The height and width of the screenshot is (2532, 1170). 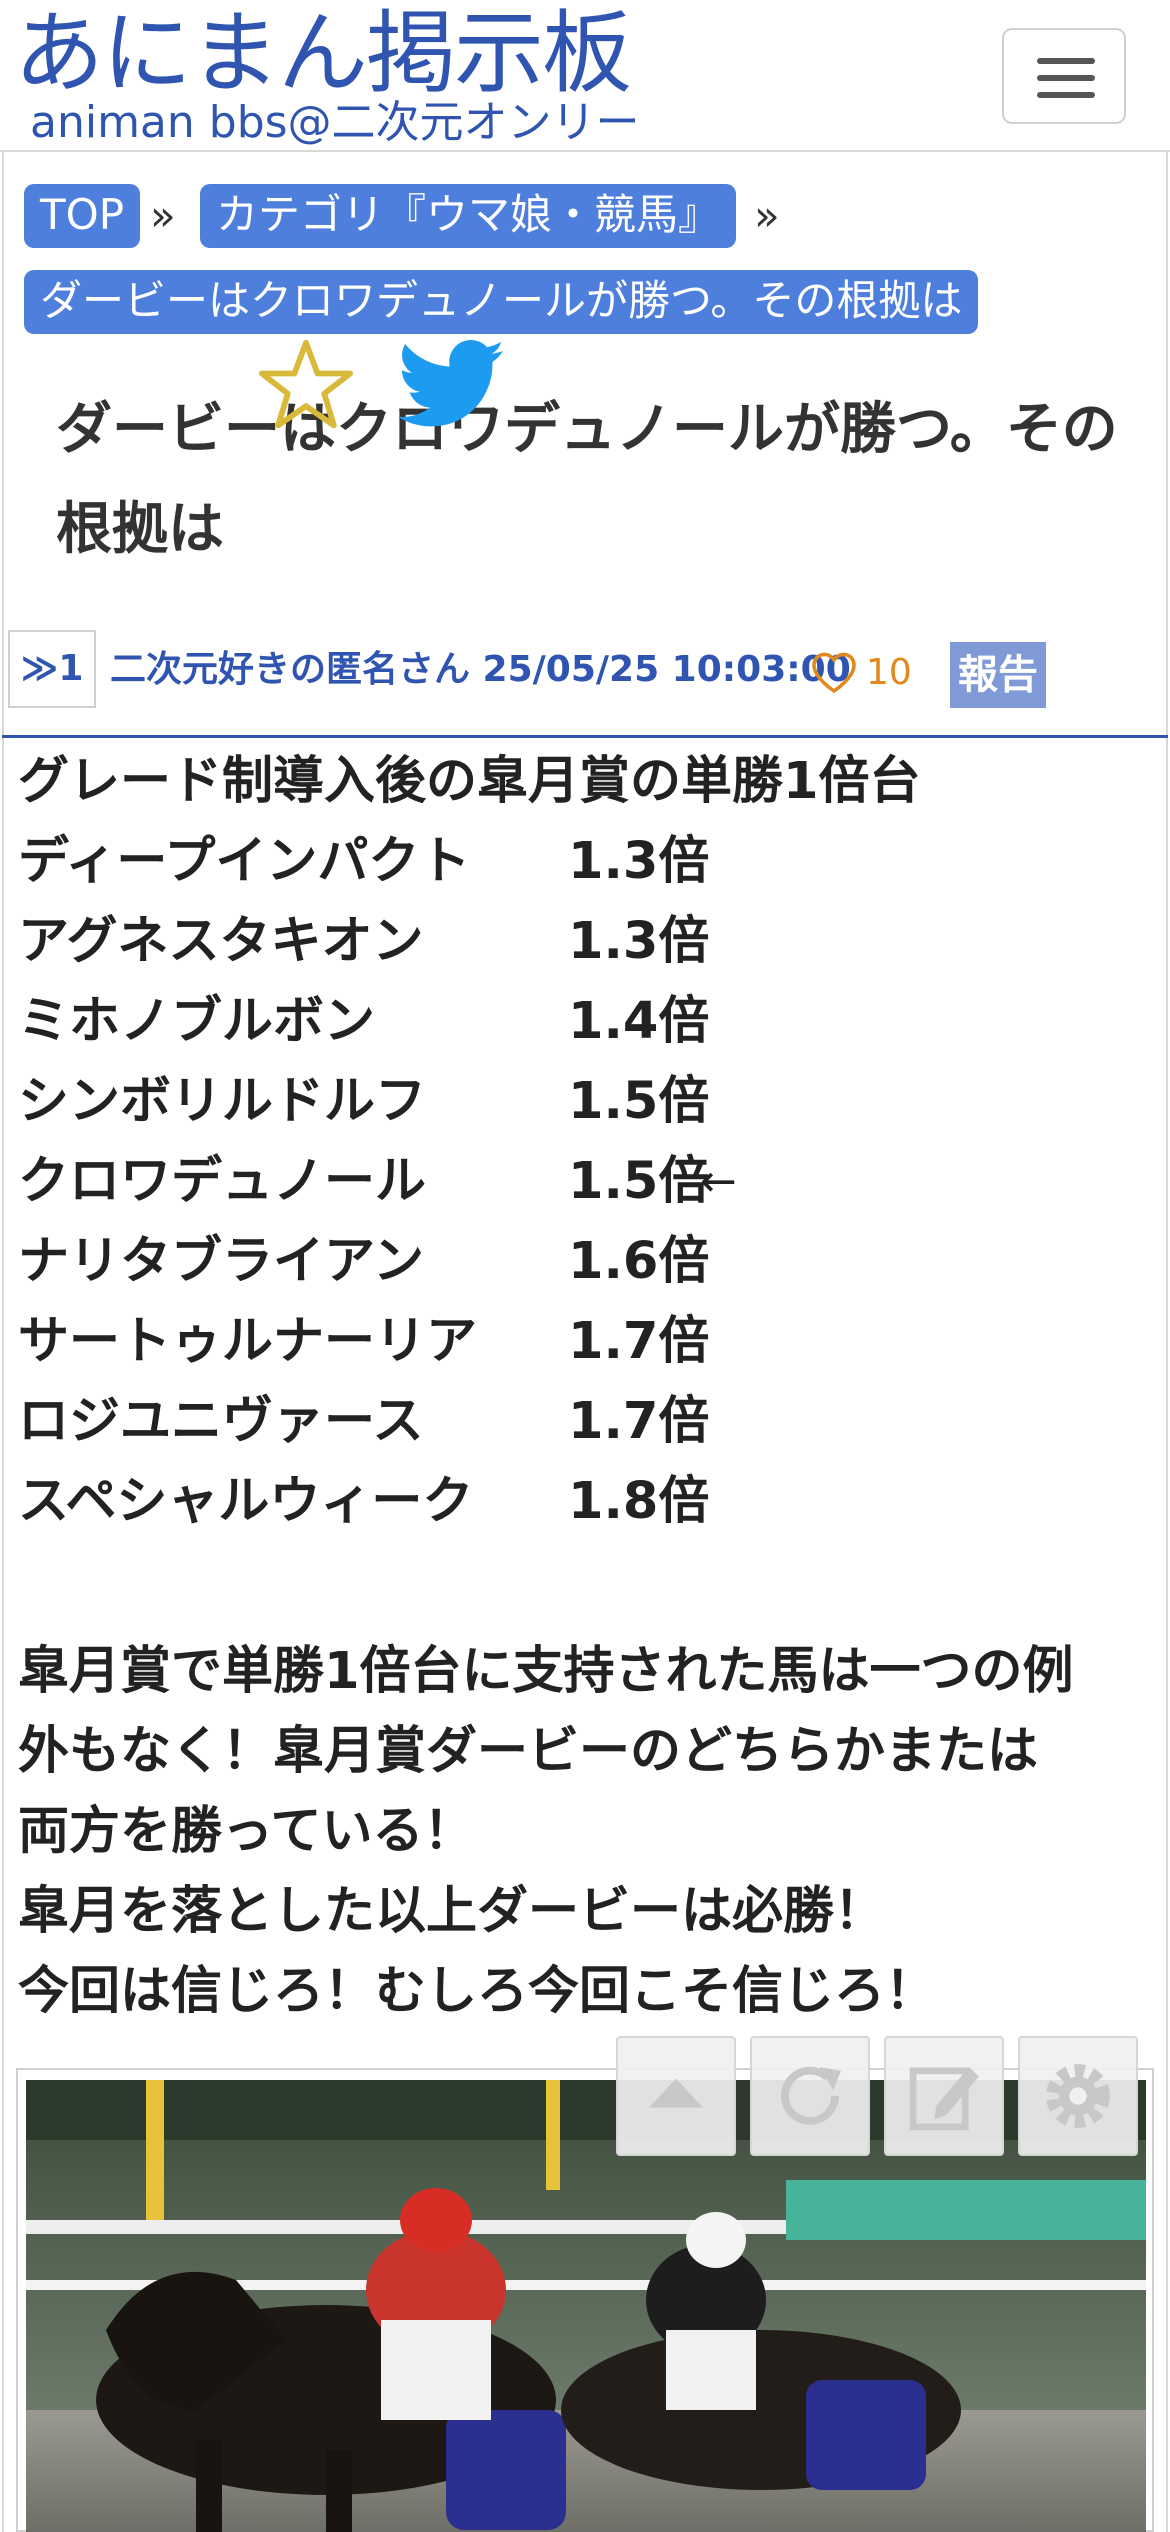 I want to click on post-text-line: 両方を勝っている！, so click(x=246, y=1831).